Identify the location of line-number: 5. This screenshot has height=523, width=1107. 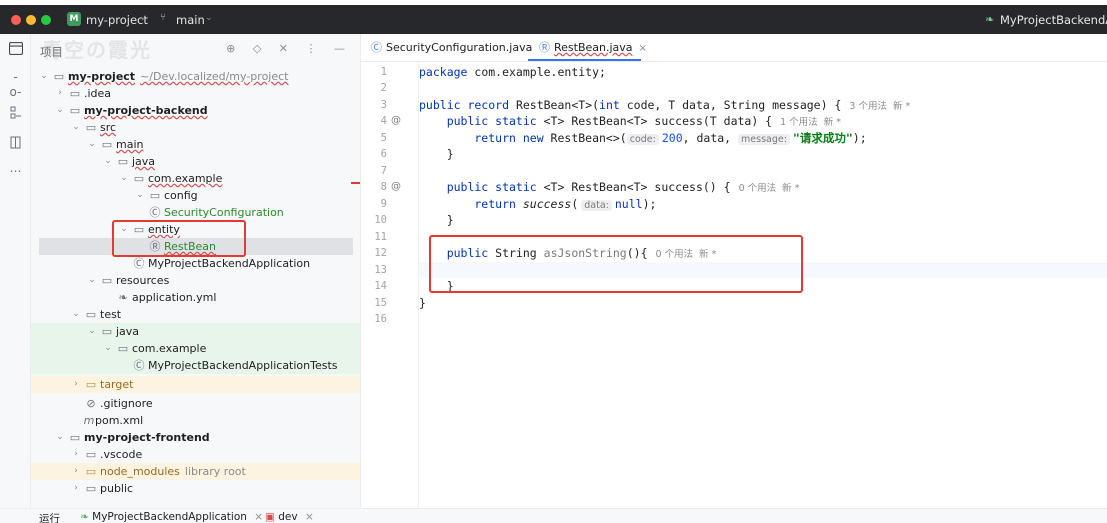
(383, 138).